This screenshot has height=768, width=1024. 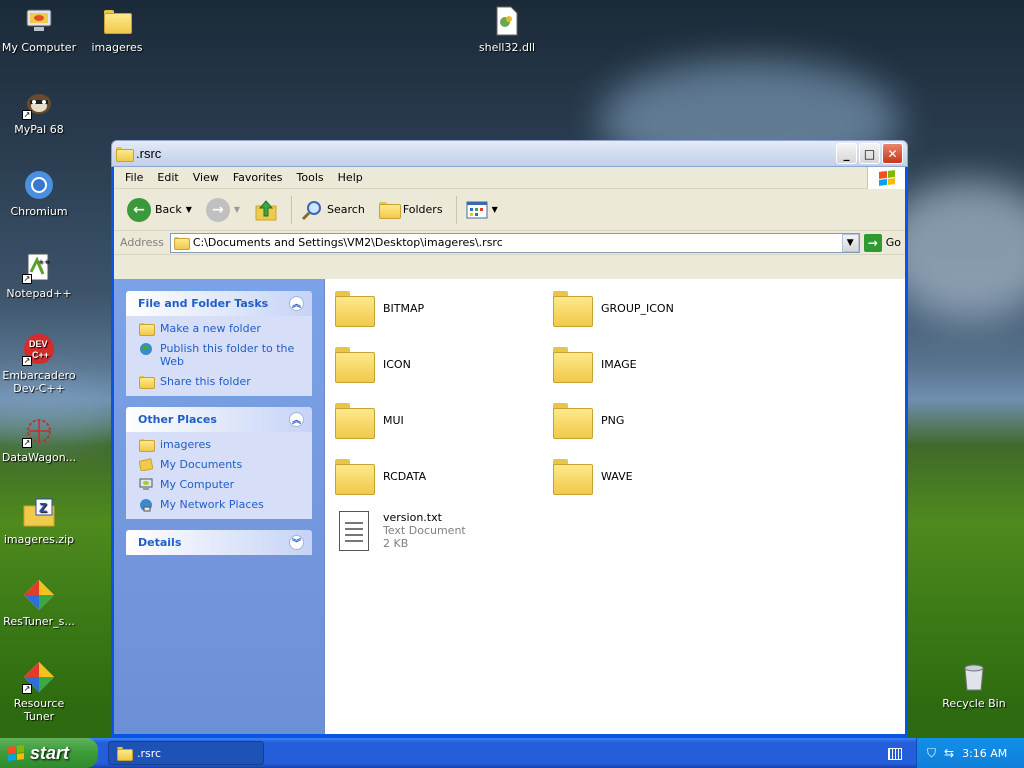 What do you see at coordinates (258, 177) in the screenshot?
I see `menu-favorites: Favorites` at bounding box center [258, 177].